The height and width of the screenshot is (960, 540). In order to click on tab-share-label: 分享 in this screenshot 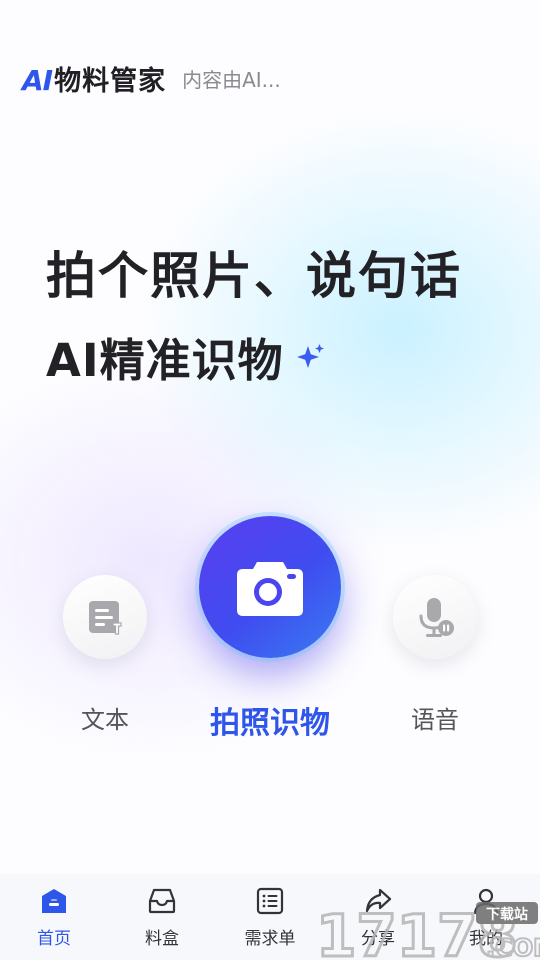, I will do `click(378, 939)`.